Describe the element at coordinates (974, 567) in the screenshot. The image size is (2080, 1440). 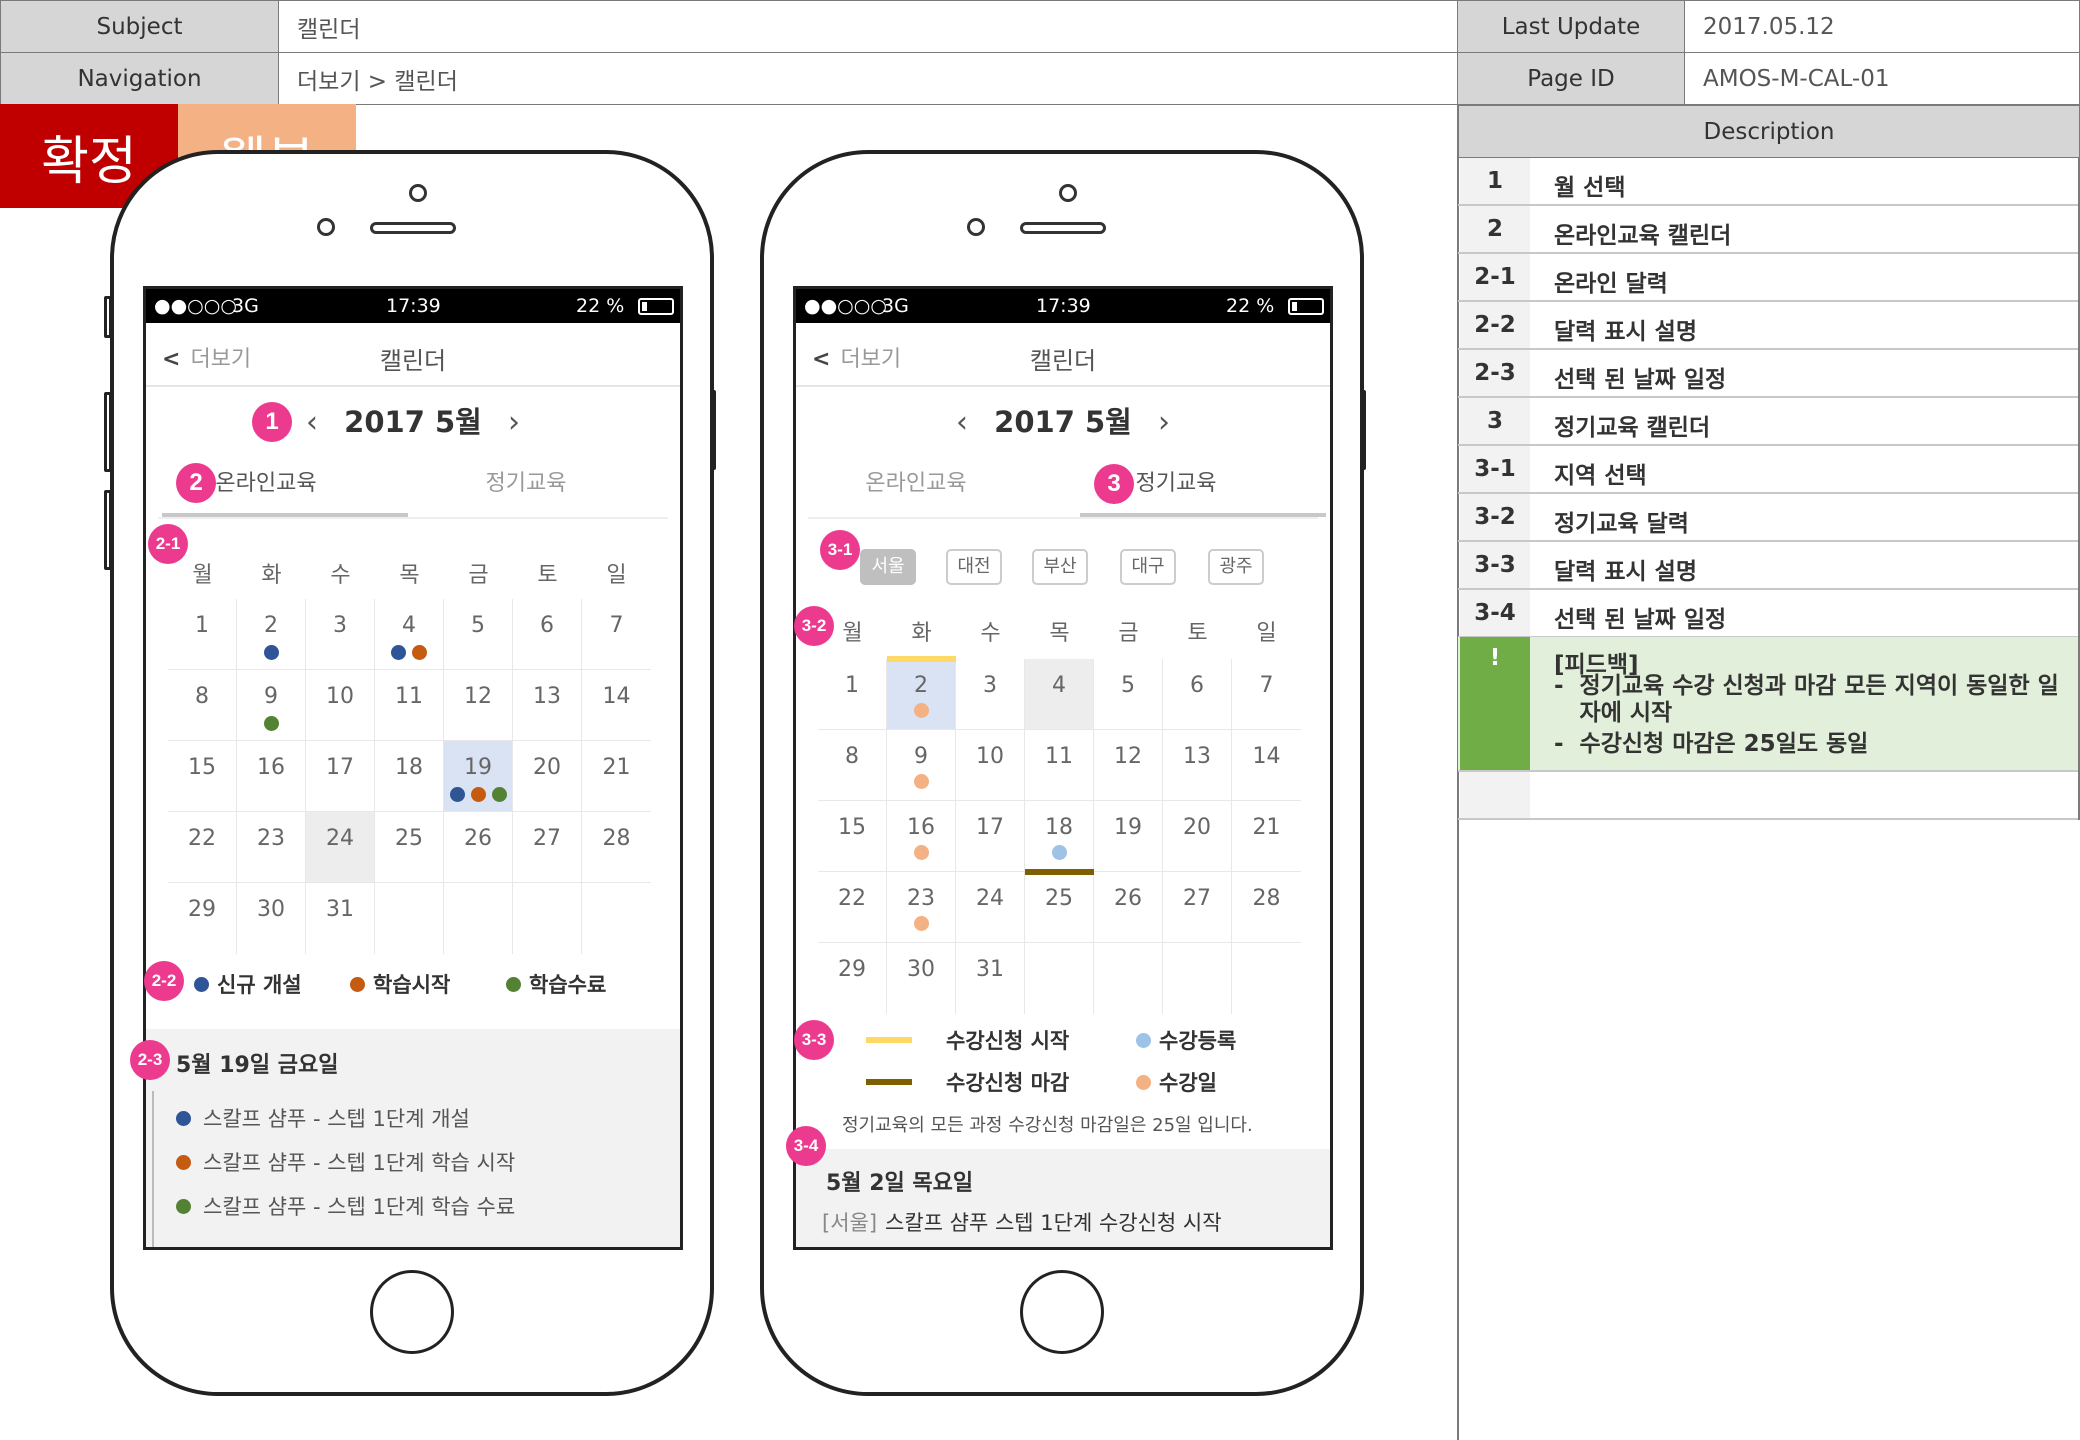
I see `region-button: 대전` at that location.